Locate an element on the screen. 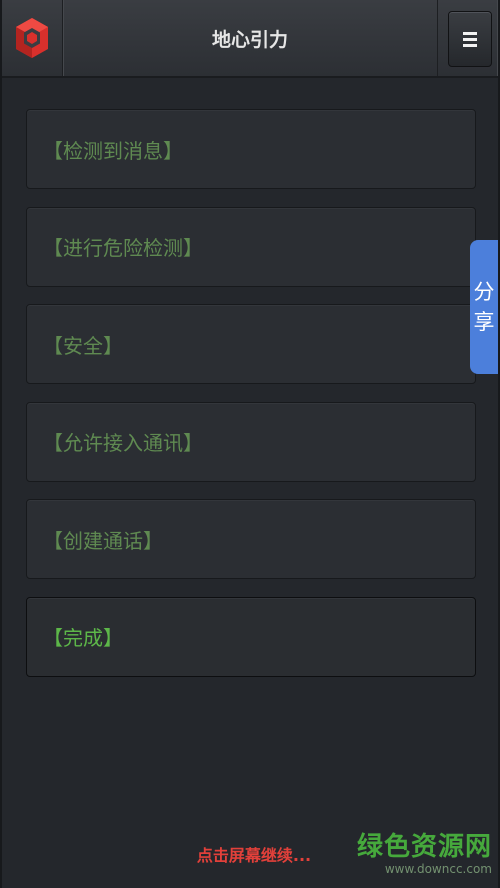 The image size is (500, 888). menu-button is located at coordinates (470, 39).